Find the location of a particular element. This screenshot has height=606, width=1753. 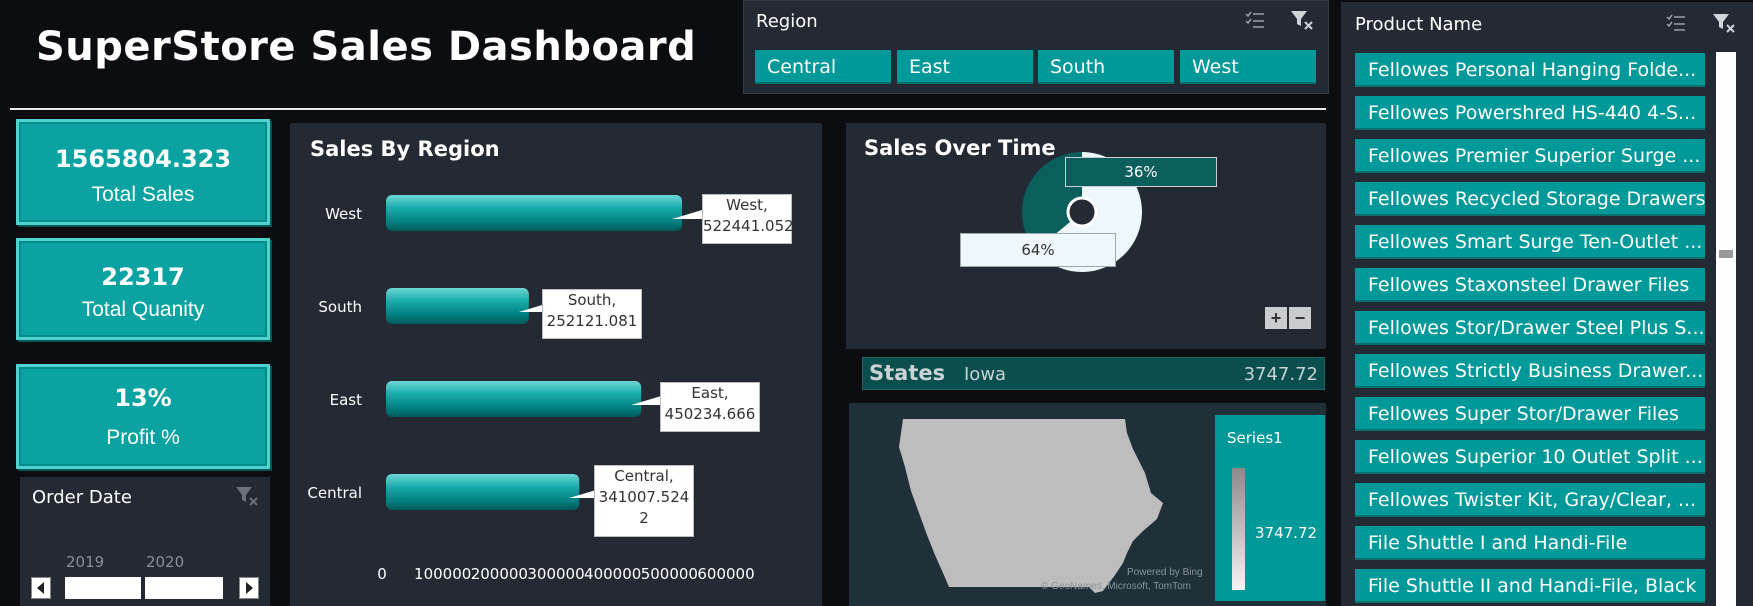

total-sales-value: 1565804.323 is located at coordinates (143, 159).